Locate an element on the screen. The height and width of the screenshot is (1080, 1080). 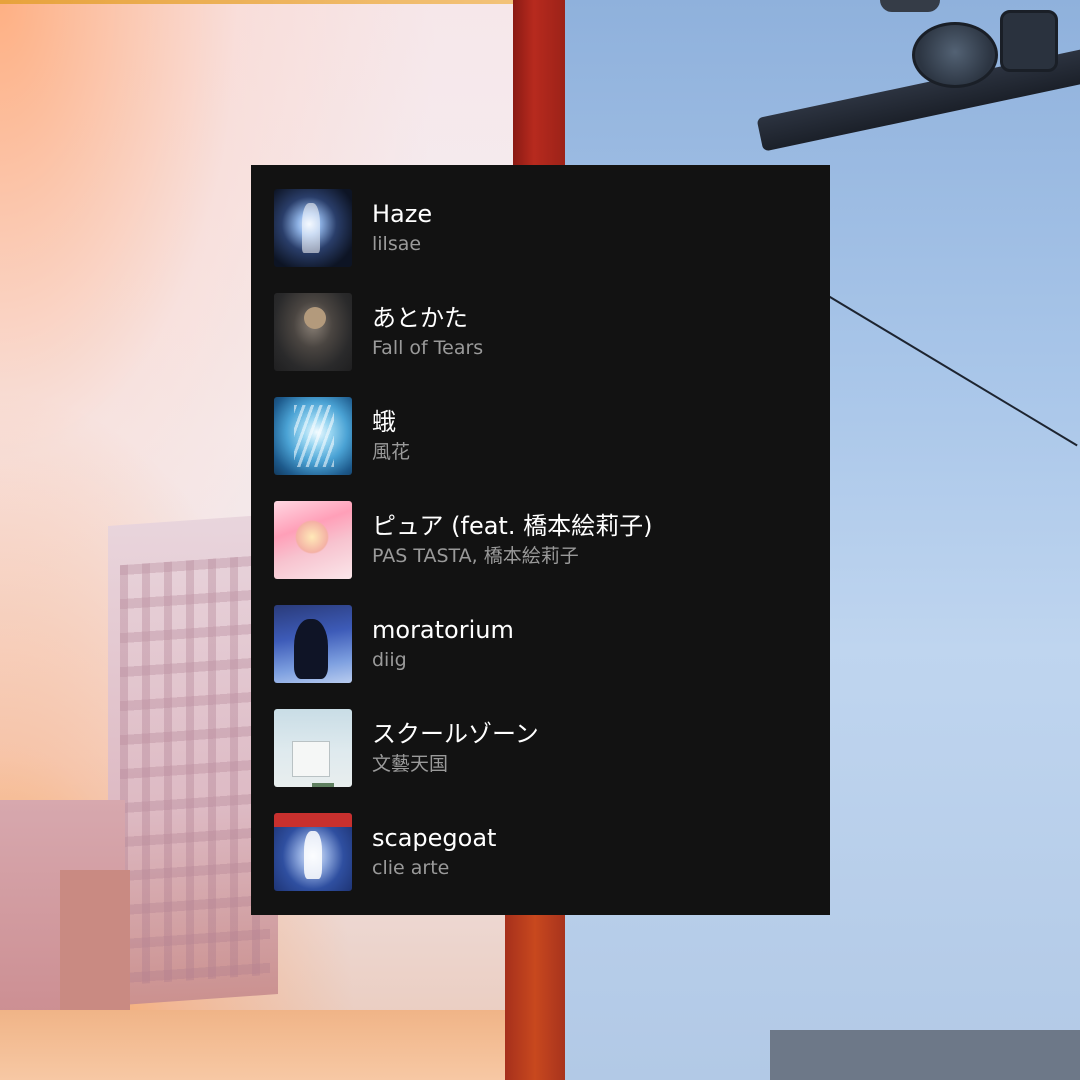
background-mirror-arm is located at coordinates (910, 6).